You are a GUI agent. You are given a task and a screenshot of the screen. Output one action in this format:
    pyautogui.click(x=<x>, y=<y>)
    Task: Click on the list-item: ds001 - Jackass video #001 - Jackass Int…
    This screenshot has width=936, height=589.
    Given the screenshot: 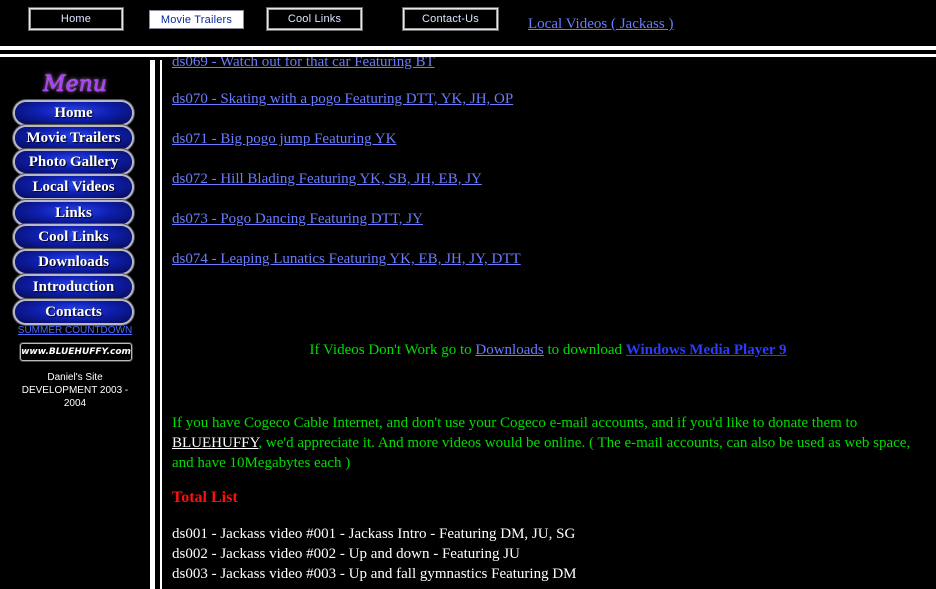 What is the action you would take?
    pyautogui.click(x=374, y=534)
    